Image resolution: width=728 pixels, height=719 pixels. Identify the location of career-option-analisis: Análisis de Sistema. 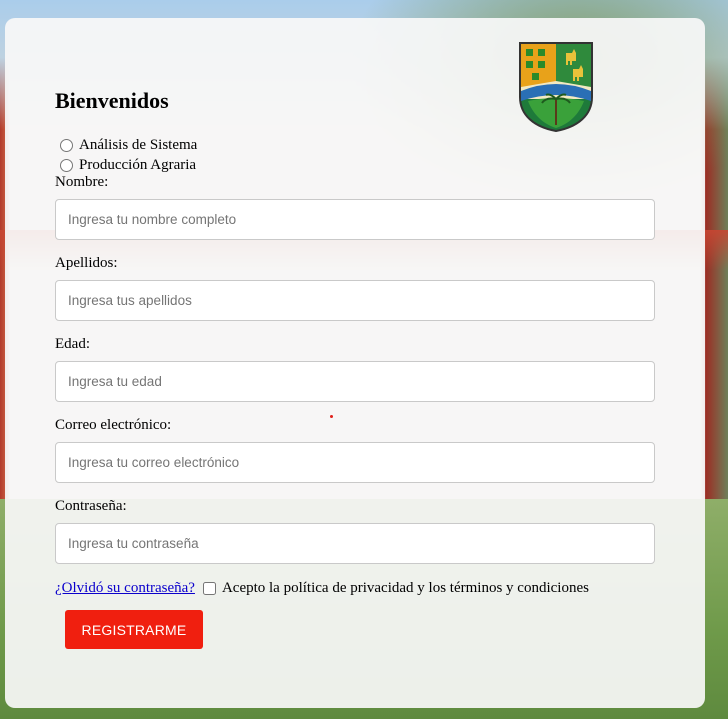
(127, 145).